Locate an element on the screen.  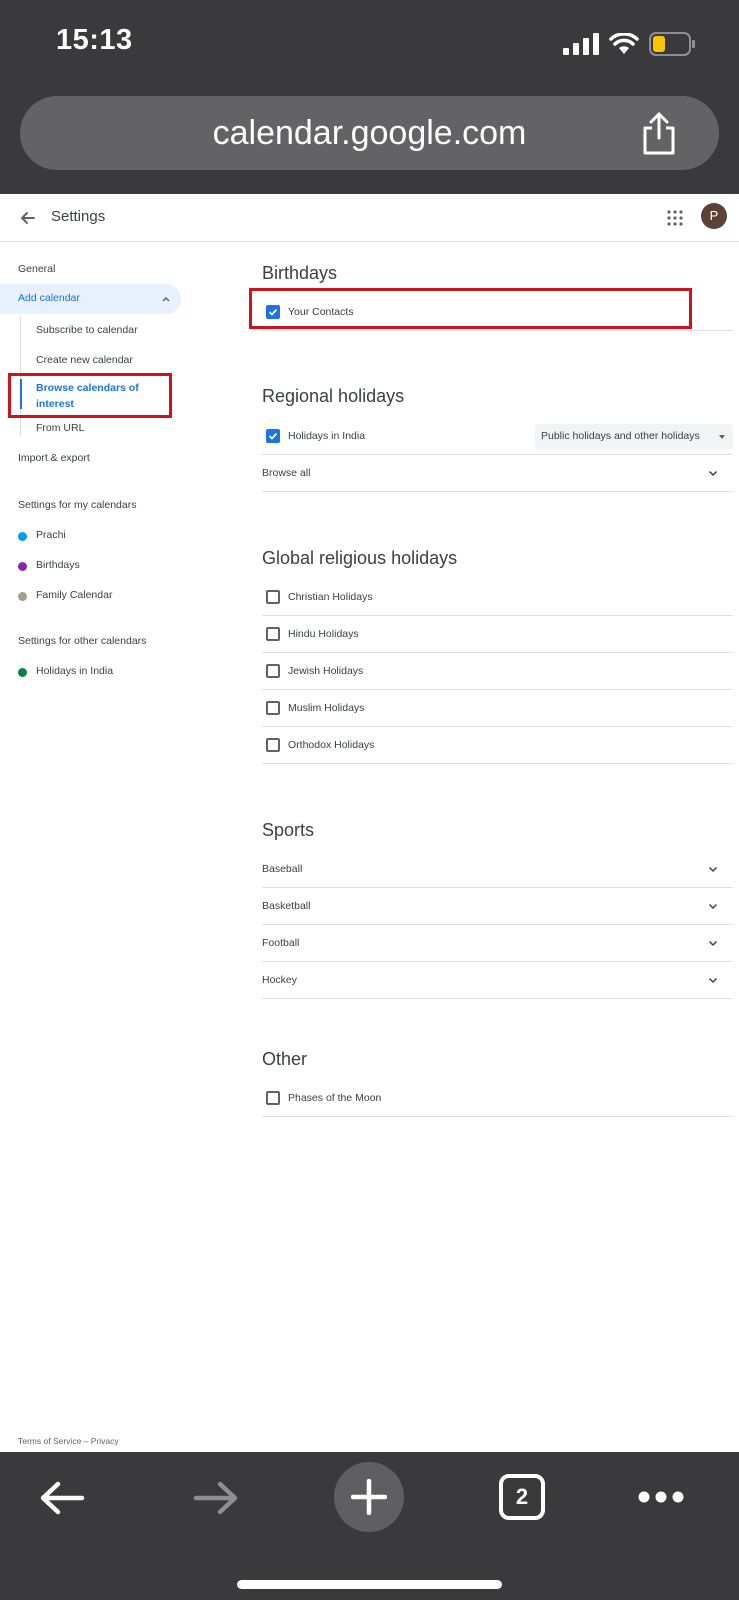
url-text: calendar.google.com is located at coordinates (369, 133).